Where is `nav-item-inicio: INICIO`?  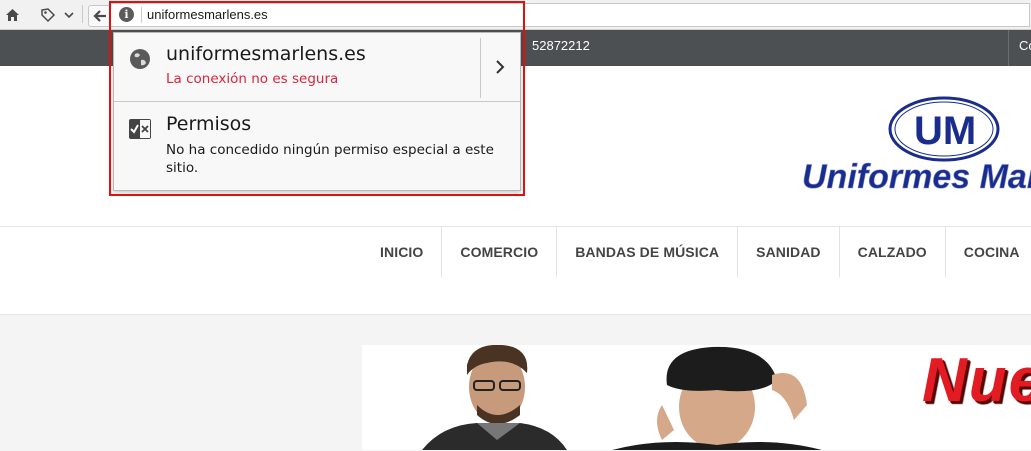
nav-item-inicio: INICIO is located at coordinates (402, 252).